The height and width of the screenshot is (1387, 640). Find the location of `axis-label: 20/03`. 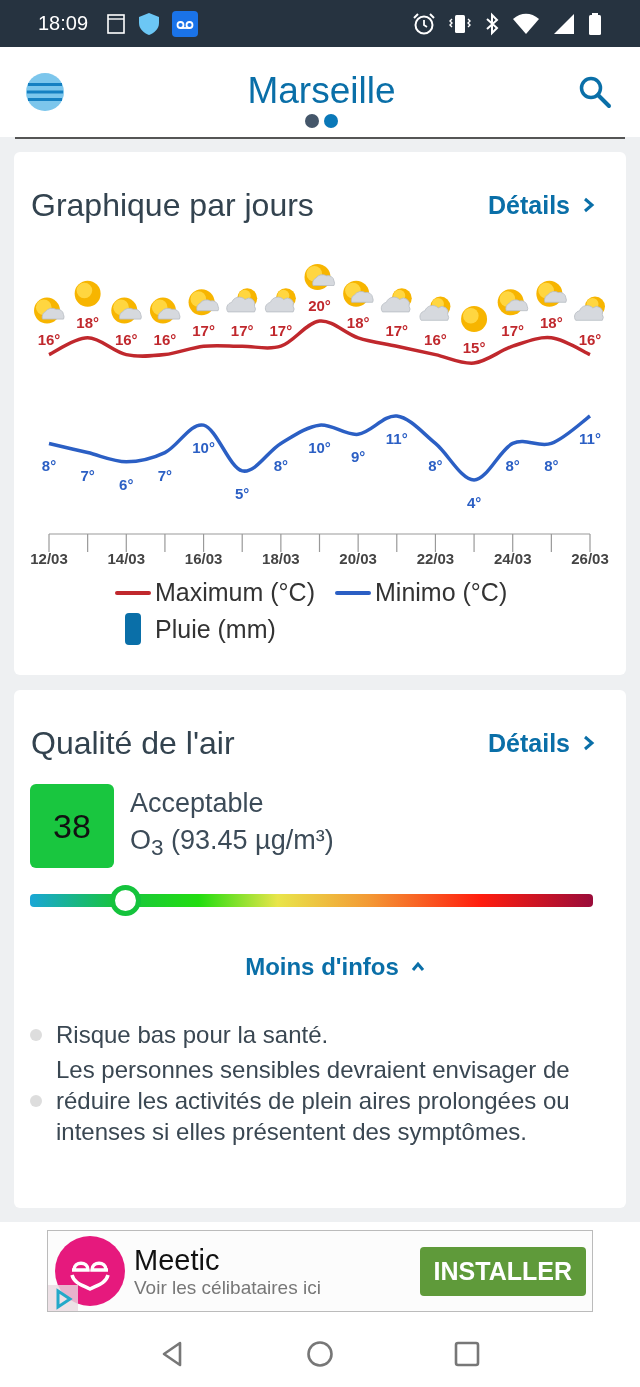

axis-label: 20/03 is located at coordinates (358, 558).